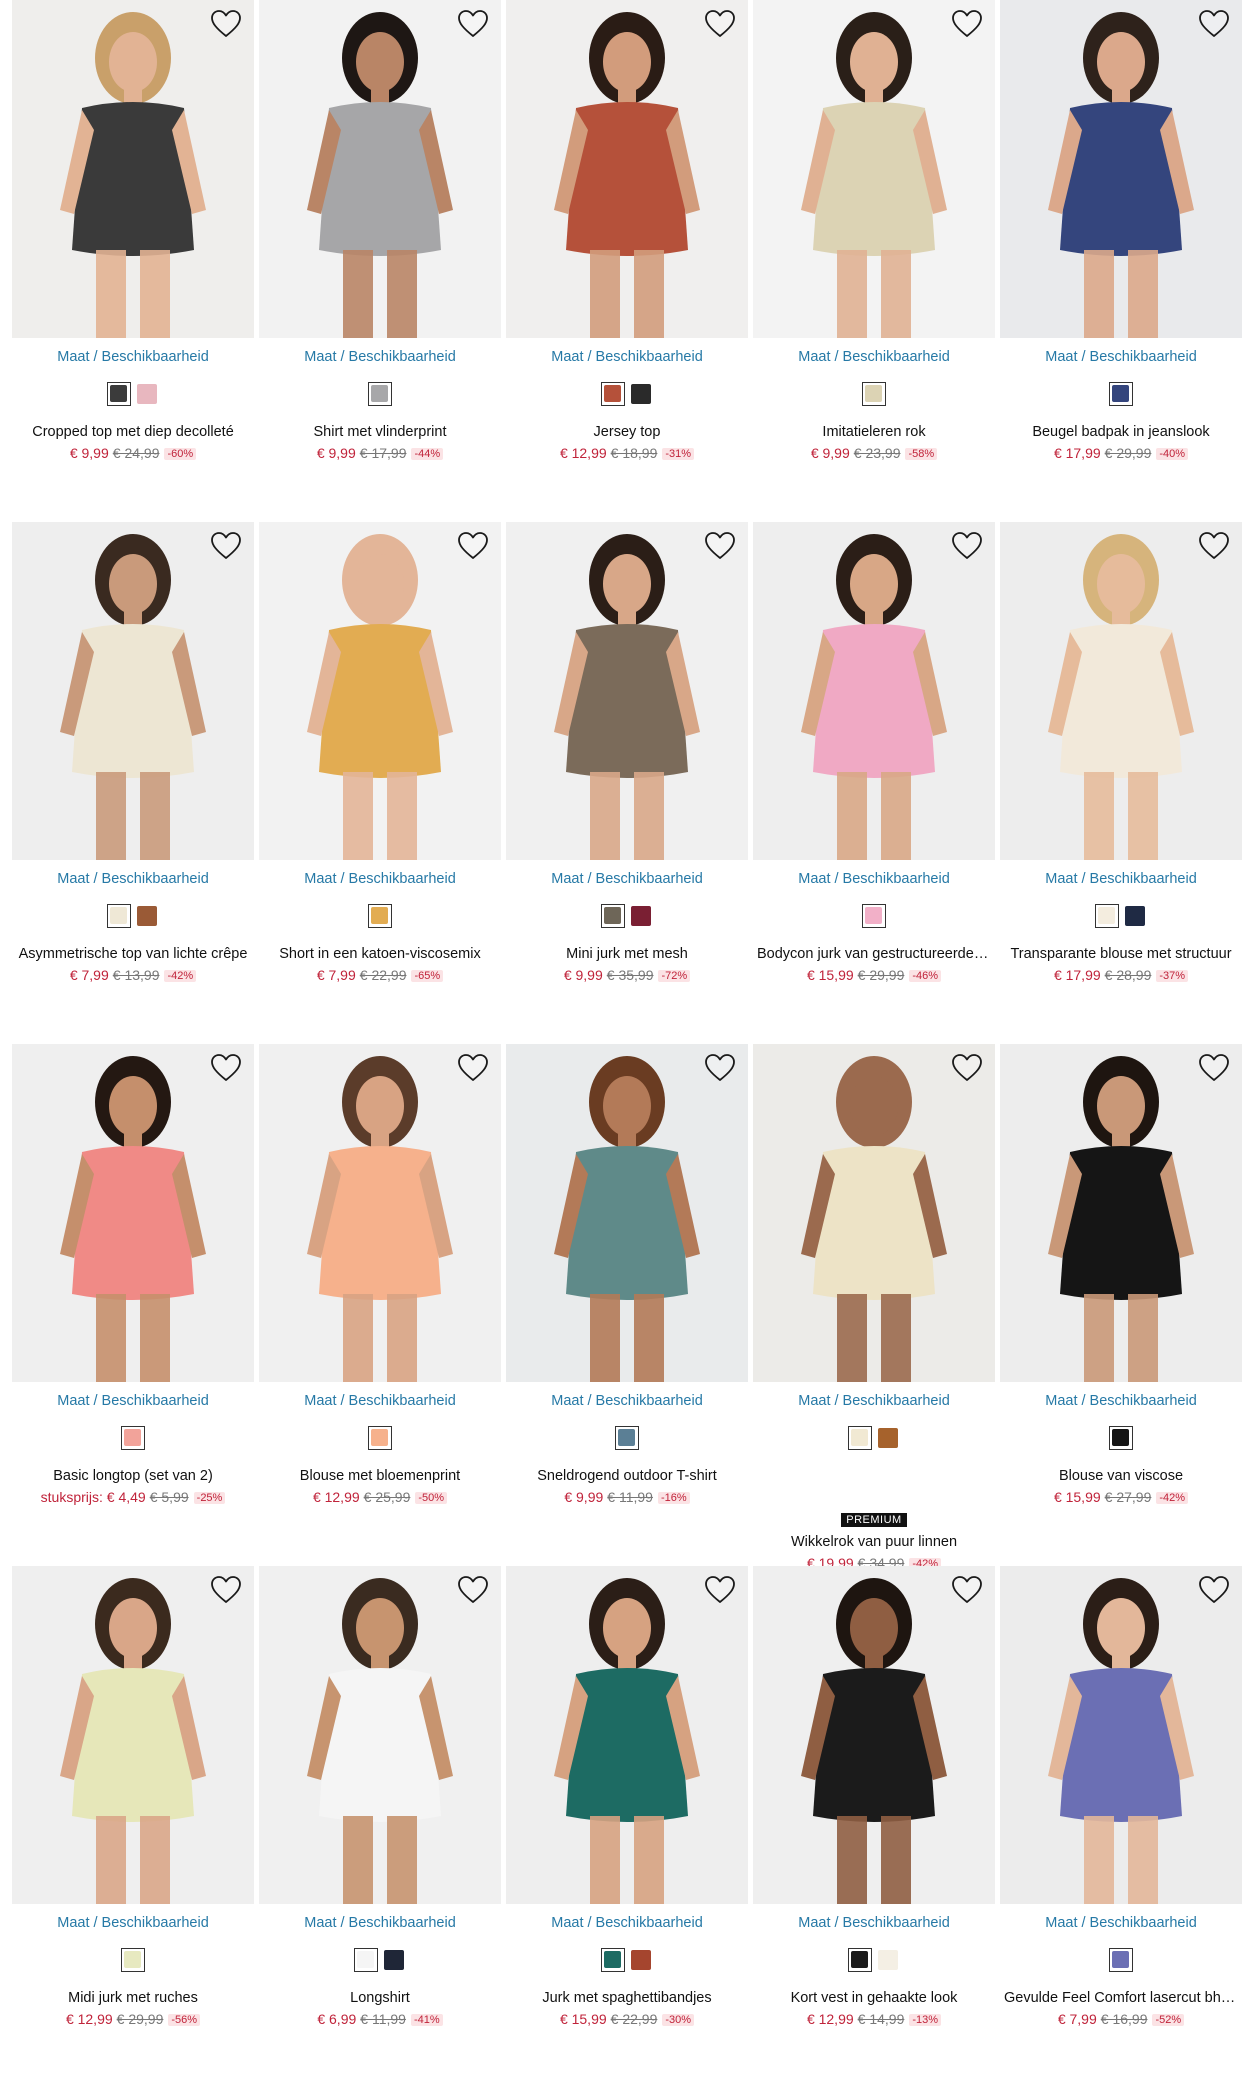  What do you see at coordinates (380, 432) in the screenshot?
I see `product-name: Shirt met vlinderprint` at bounding box center [380, 432].